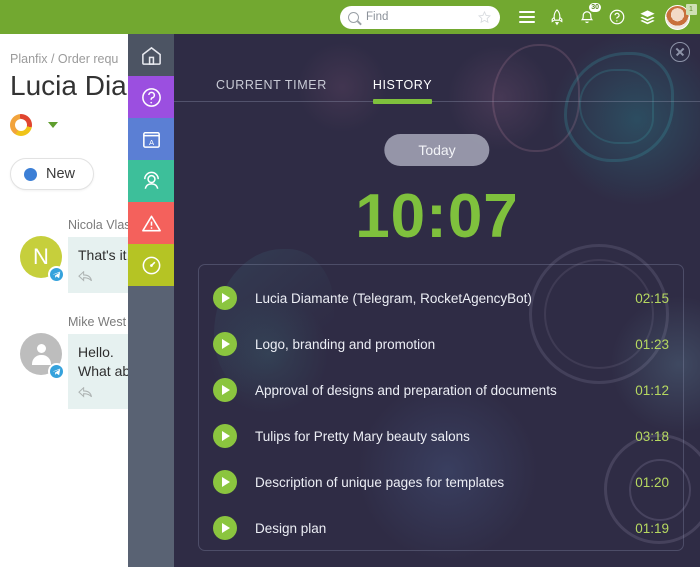 This screenshot has height=567, width=700. I want to click on rail-item-glossary: A, so click(151, 139).